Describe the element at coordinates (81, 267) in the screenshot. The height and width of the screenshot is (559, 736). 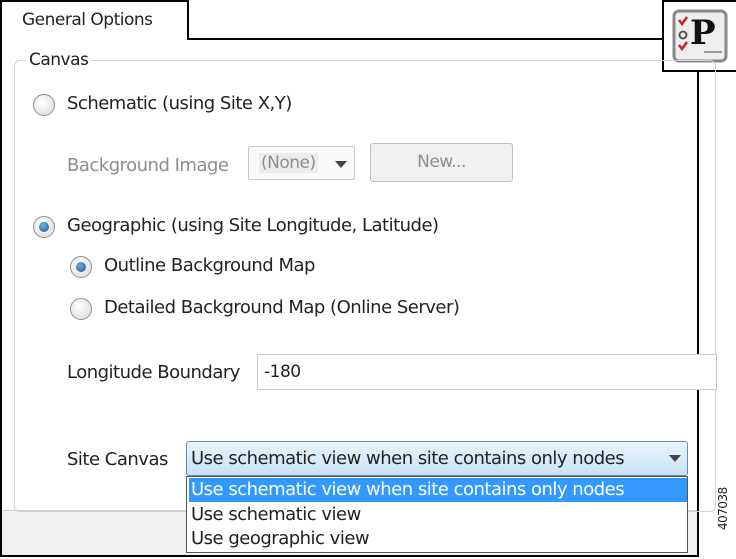
I see `outline-map-radio` at that location.